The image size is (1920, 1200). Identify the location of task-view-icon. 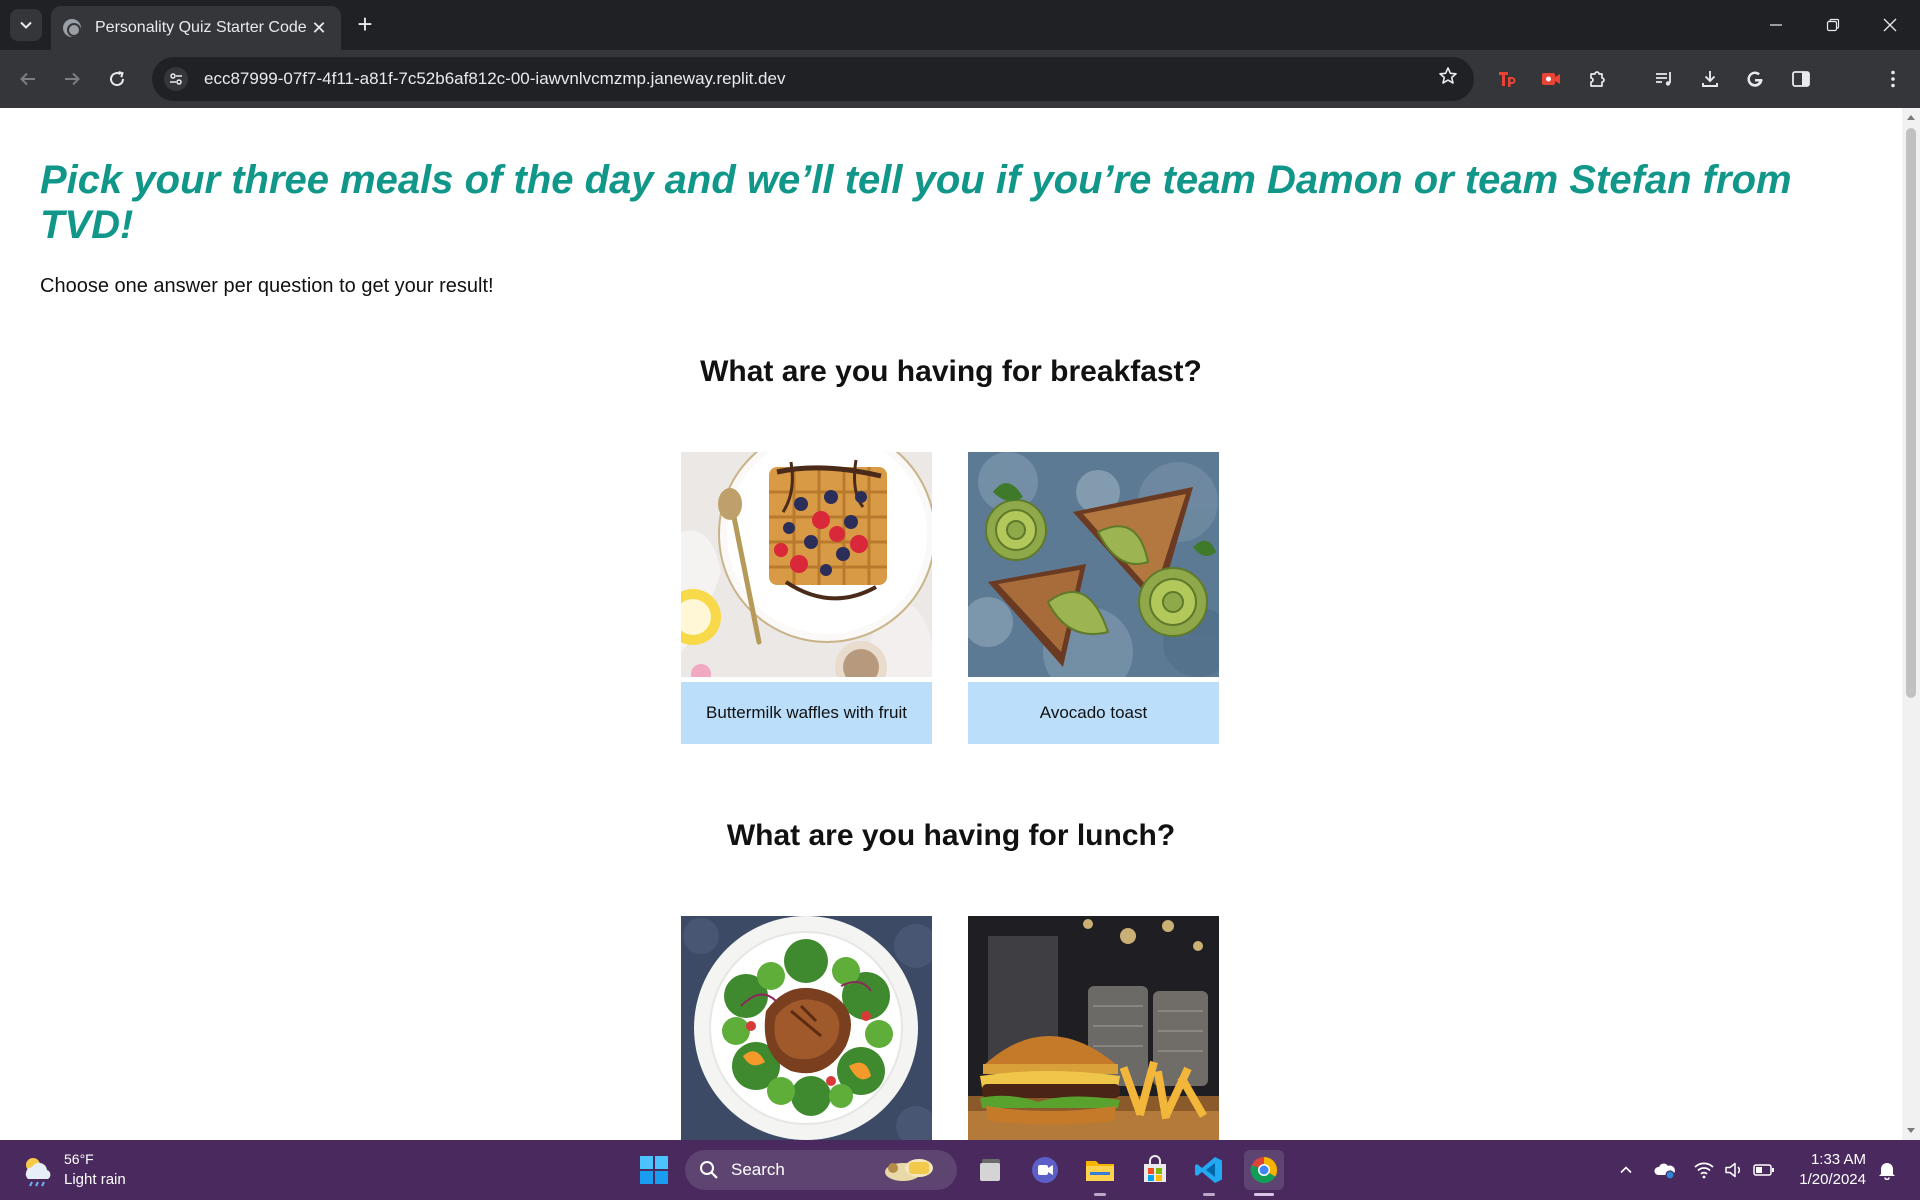
(990, 1170).